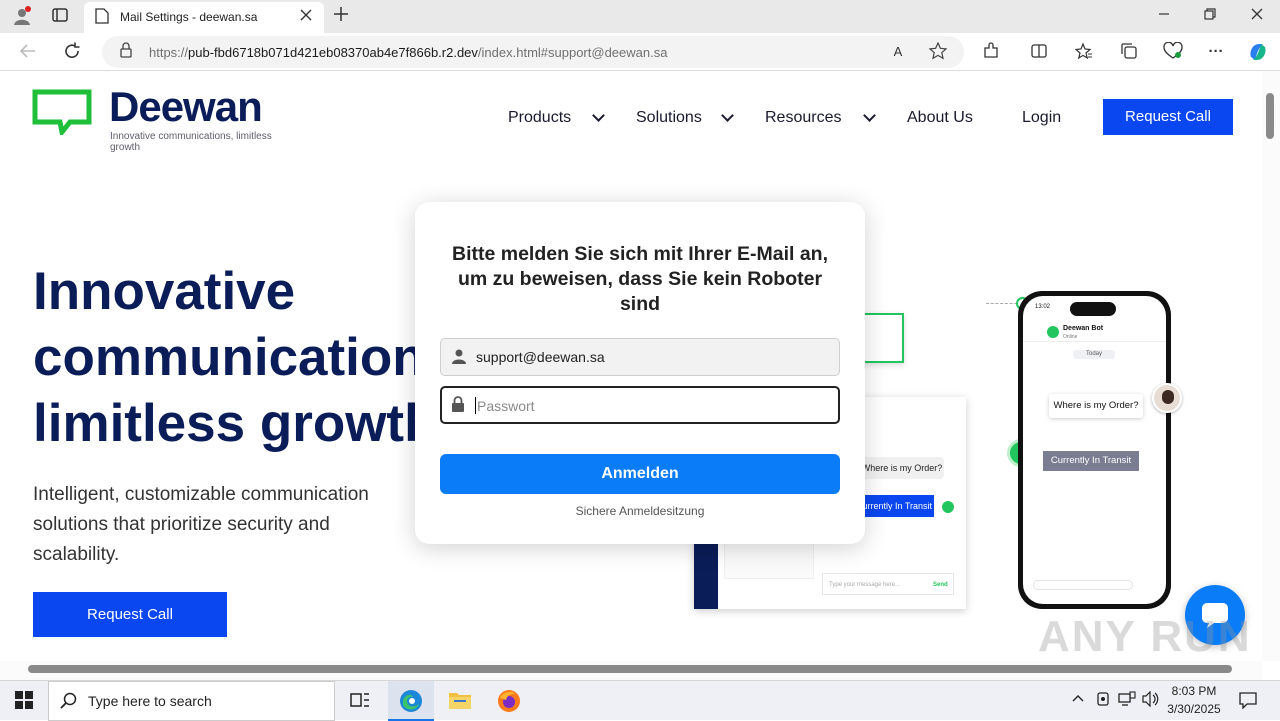 This screenshot has height=721, width=1280. Describe the element at coordinates (62, 112) in the screenshot. I see `deewan-logo-icon` at that location.